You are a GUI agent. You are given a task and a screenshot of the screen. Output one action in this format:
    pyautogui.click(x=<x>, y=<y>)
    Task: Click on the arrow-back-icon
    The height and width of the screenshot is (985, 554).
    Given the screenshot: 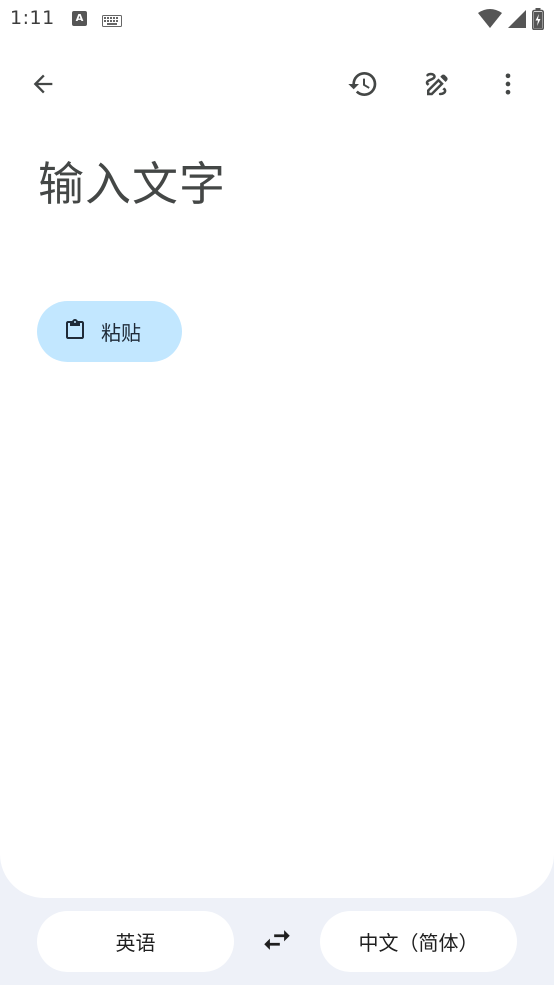 What is the action you would take?
    pyautogui.click(x=43, y=86)
    